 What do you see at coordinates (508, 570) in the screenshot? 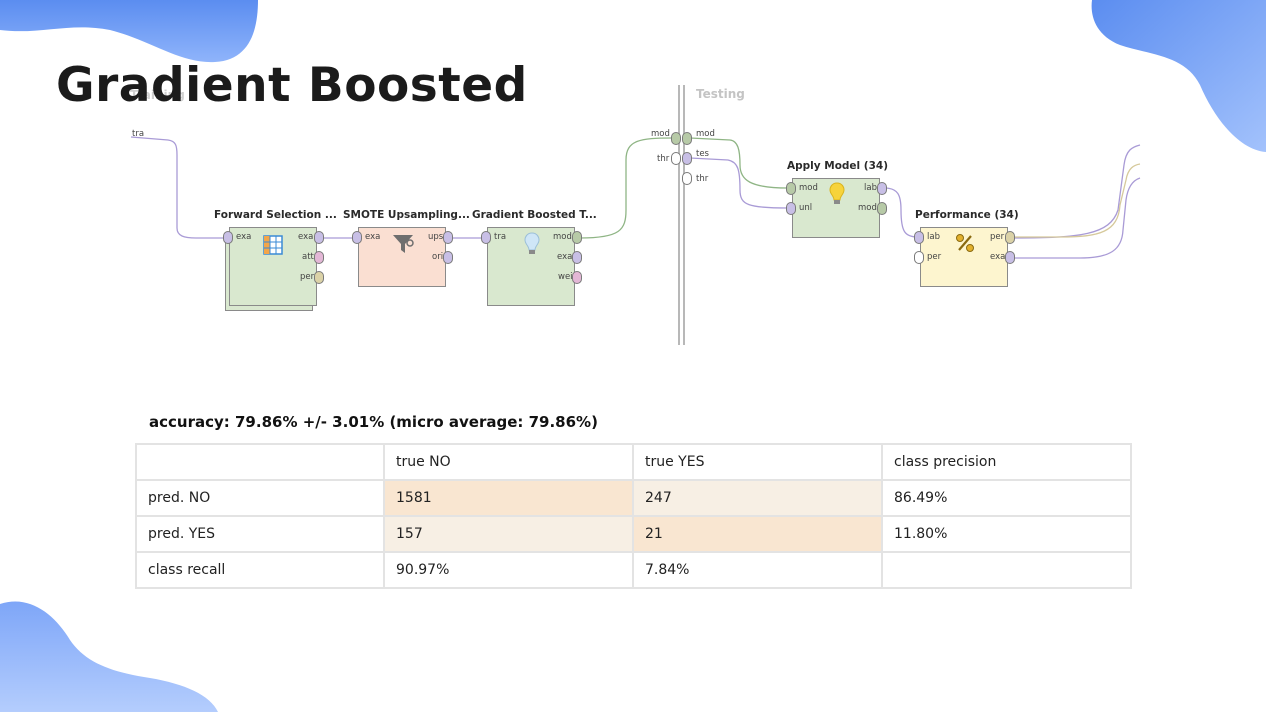
I see `table-cell: 90.97%` at bounding box center [508, 570].